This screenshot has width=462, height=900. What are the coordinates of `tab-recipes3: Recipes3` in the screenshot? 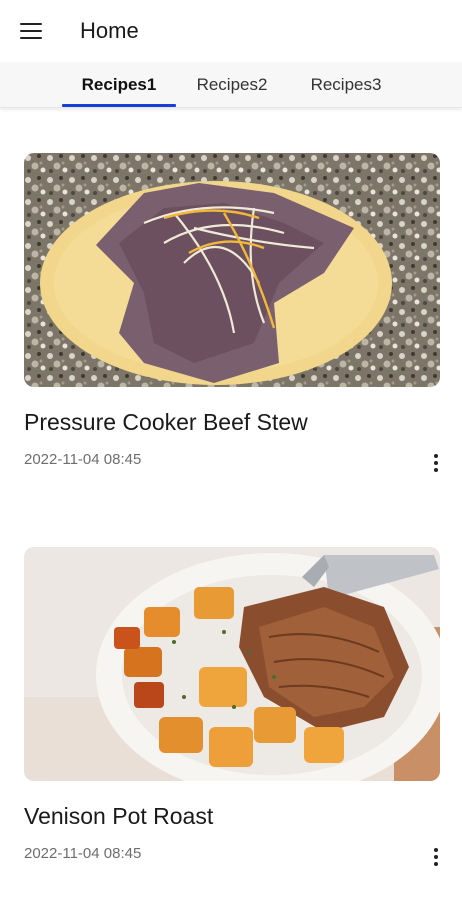 It's located at (346, 85).